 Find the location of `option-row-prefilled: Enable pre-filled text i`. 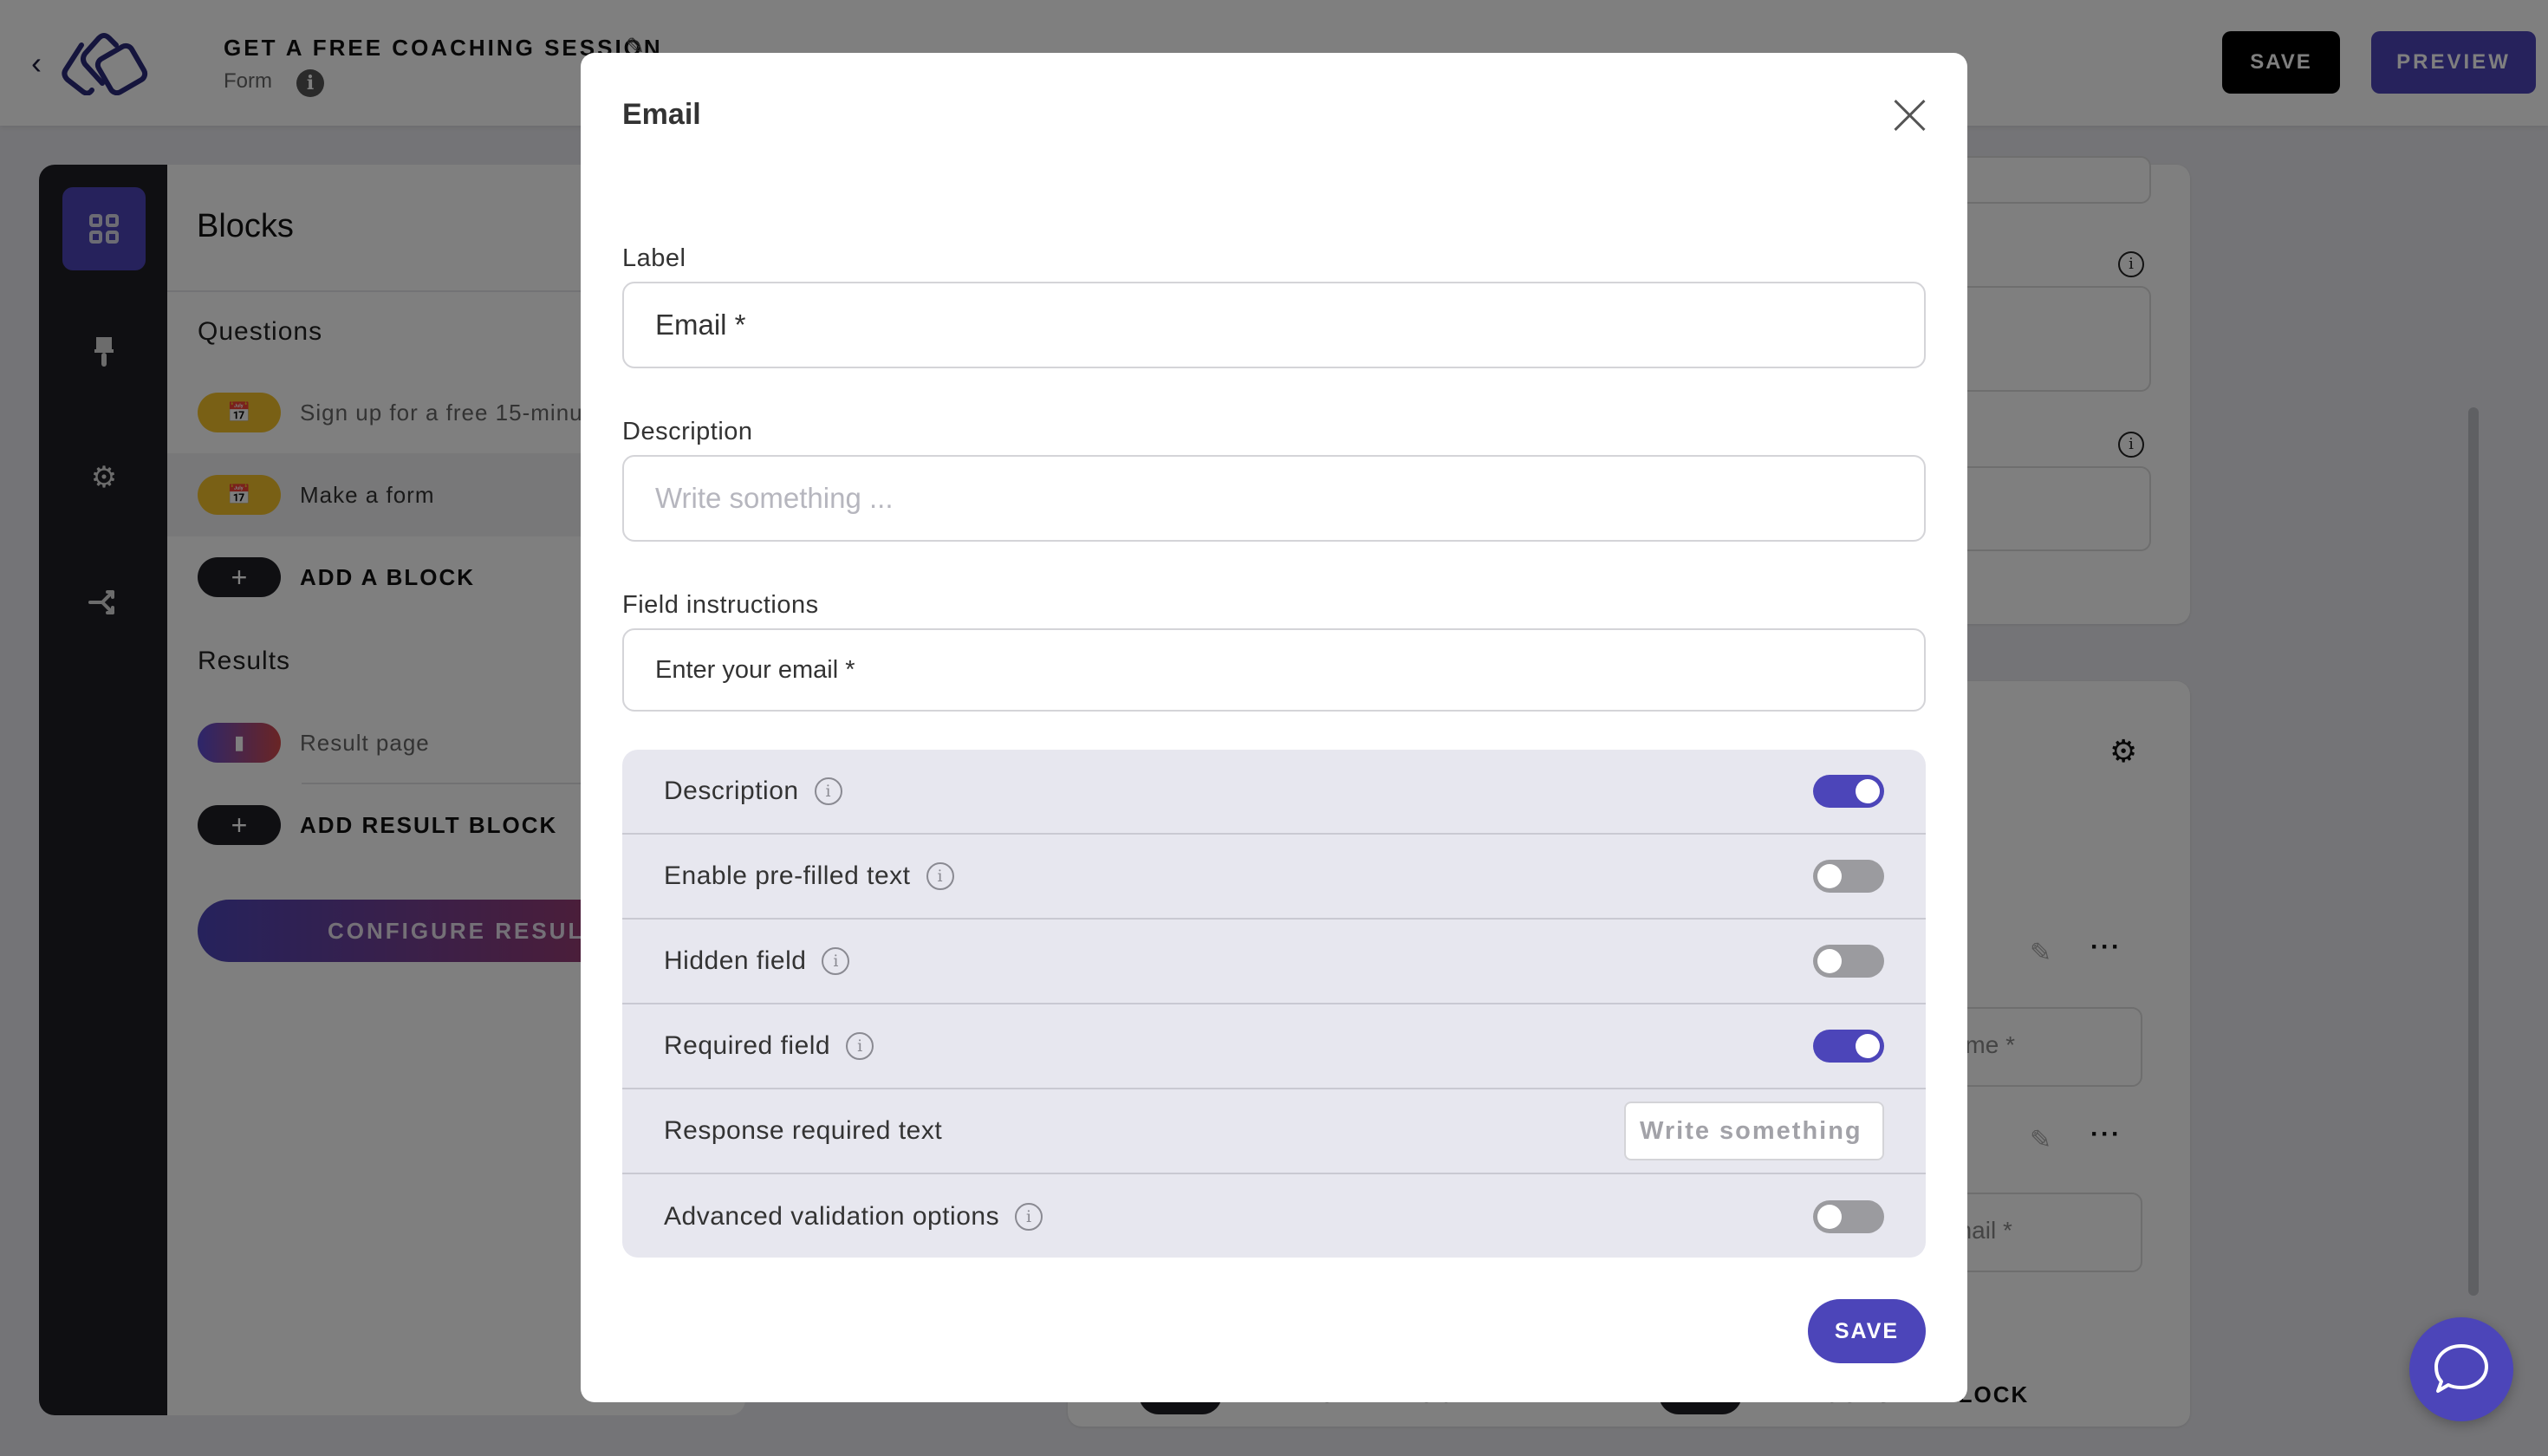

option-row-prefilled: Enable pre-filled text i is located at coordinates (1274, 877).